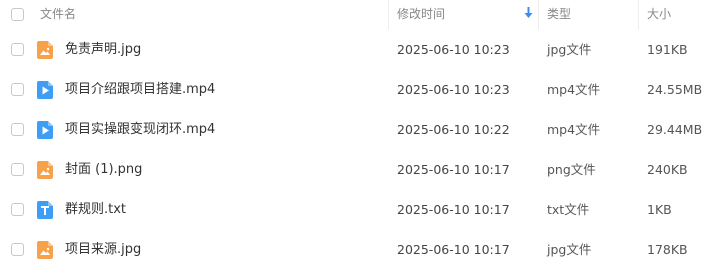  What do you see at coordinates (17, 14) in the screenshot?
I see `select-all-checkbox` at bounding box center [17, 14].